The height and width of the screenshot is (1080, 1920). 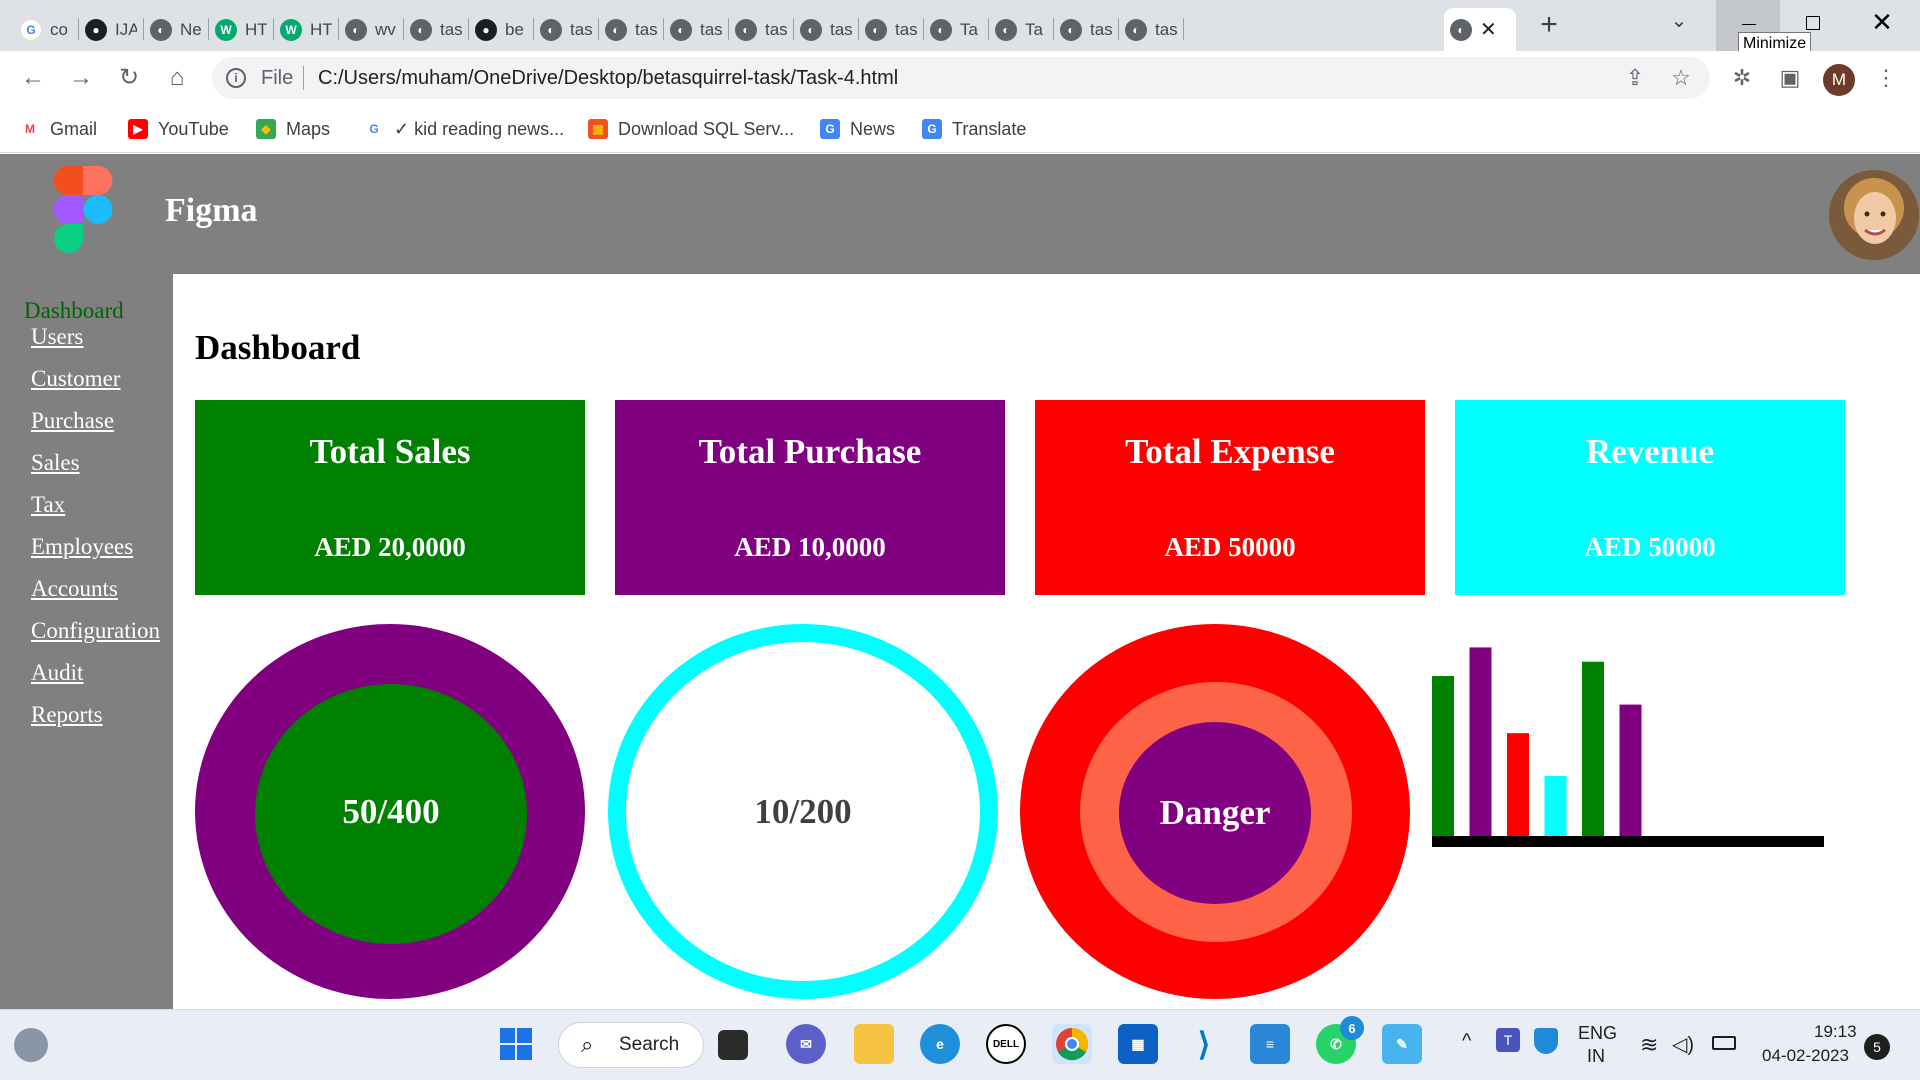 What do you see at coordinates (1555, 806) in the screenshot?
I see `chart-bar` at bounding box center [1555, 806].